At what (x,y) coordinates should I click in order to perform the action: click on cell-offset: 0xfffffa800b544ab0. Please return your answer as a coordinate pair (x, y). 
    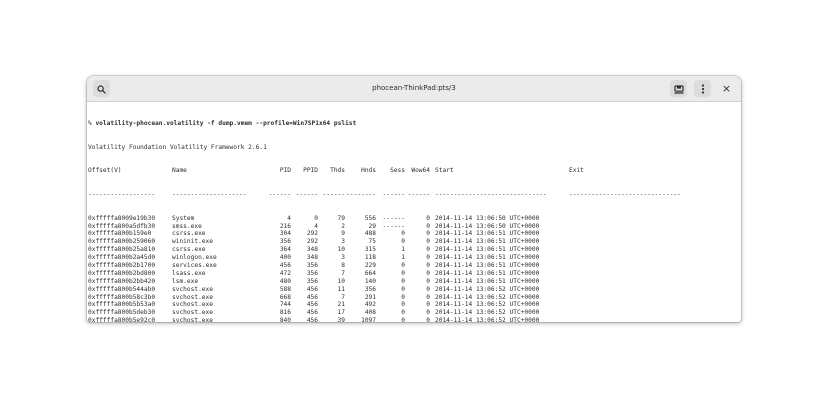
    Looking at the image, I should click on (122, 289).